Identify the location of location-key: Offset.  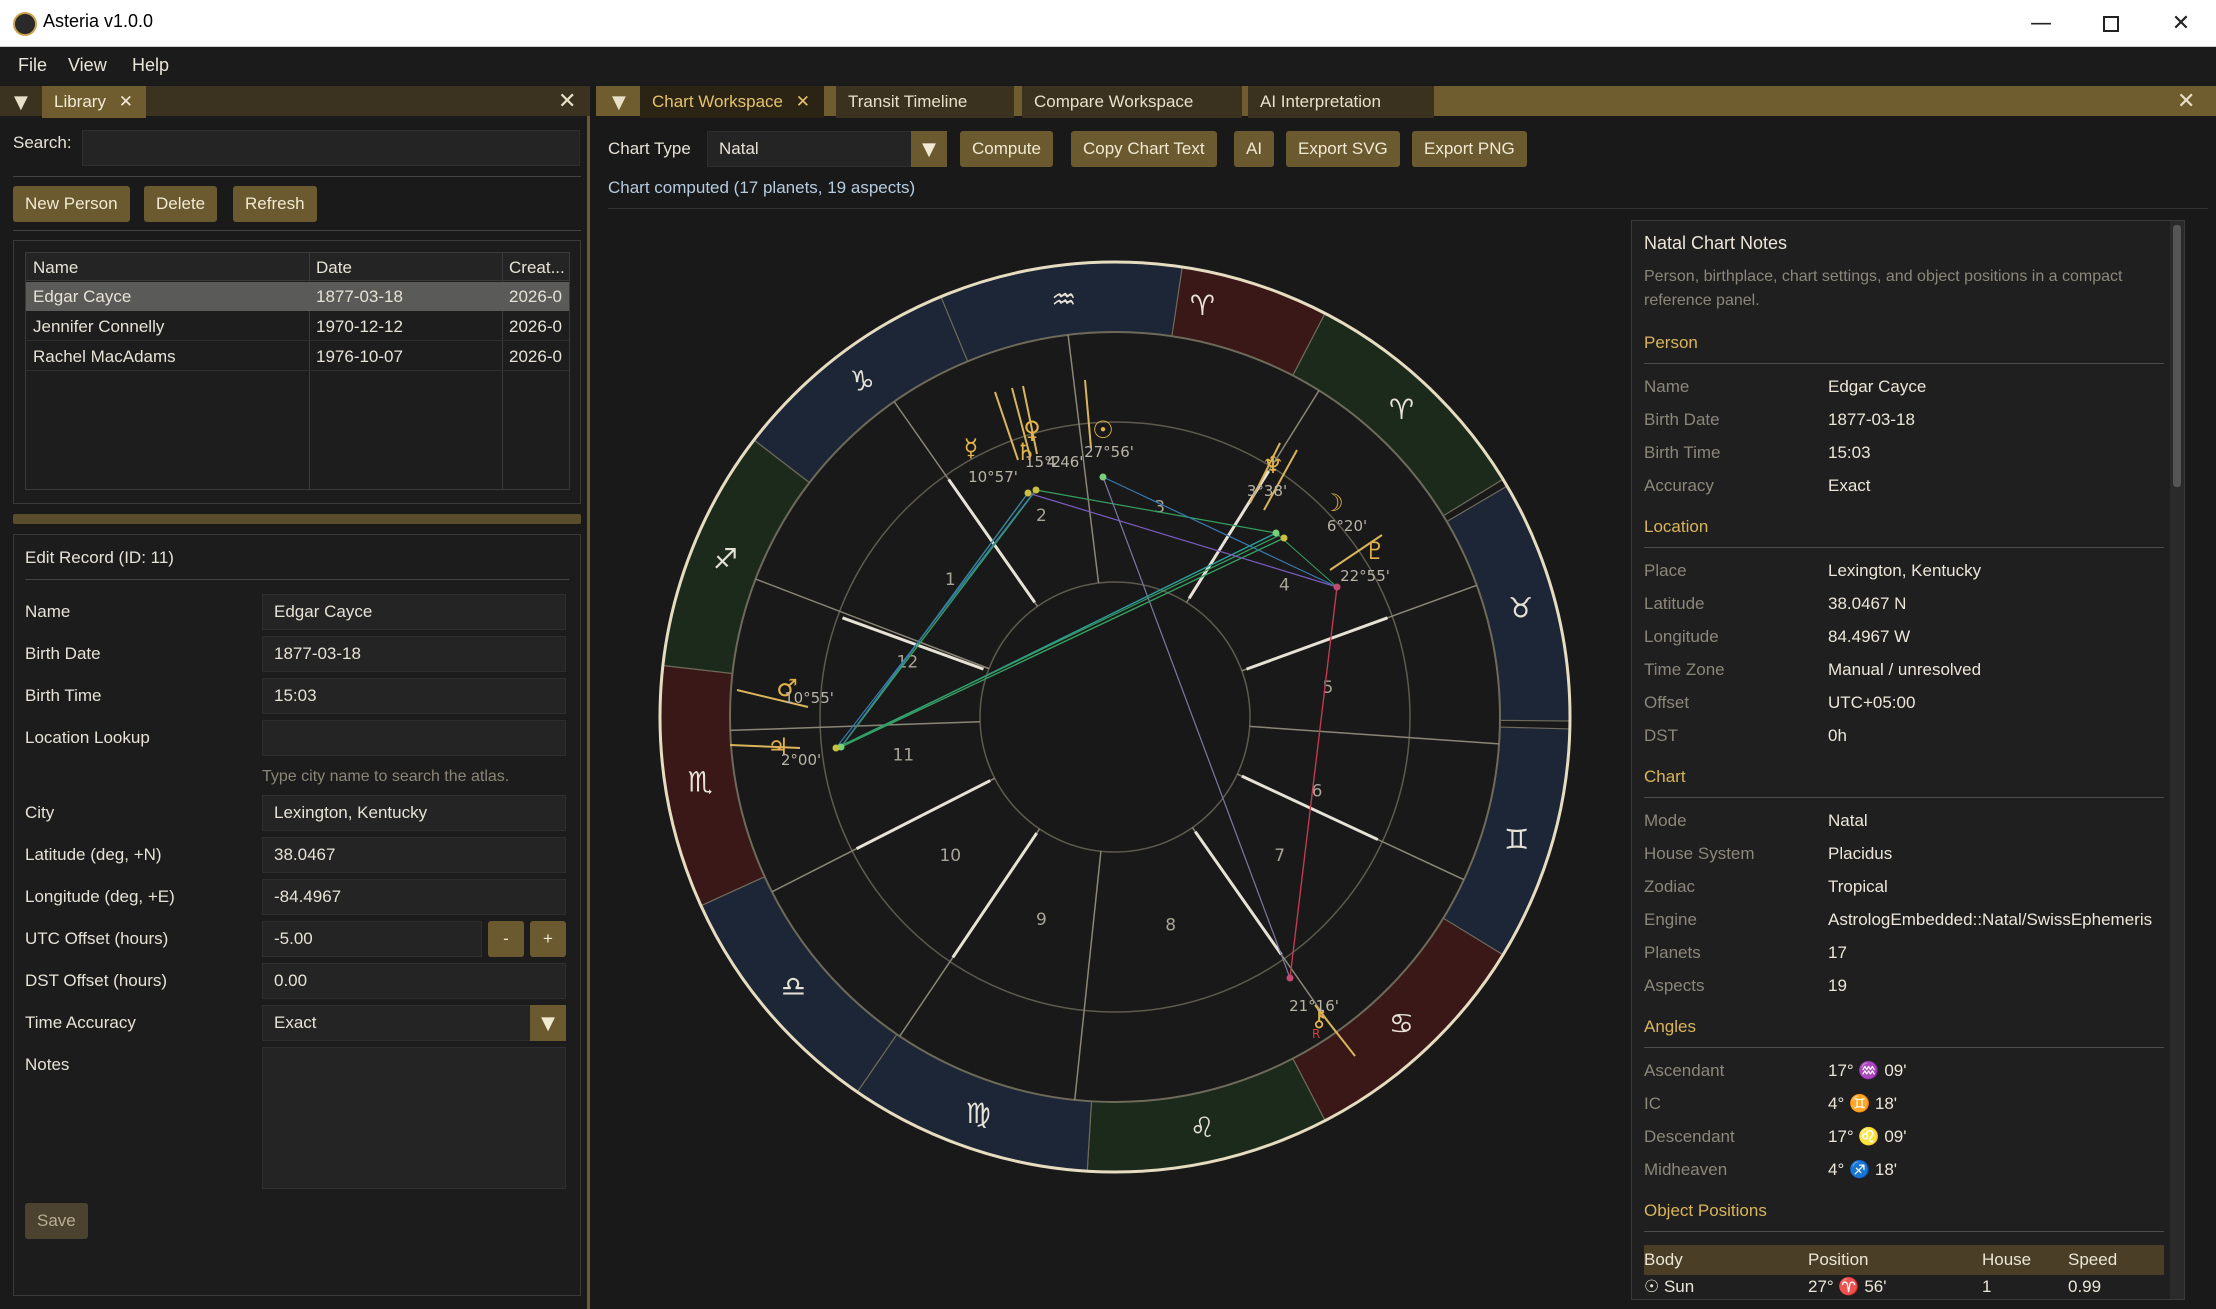
(1667, 702).